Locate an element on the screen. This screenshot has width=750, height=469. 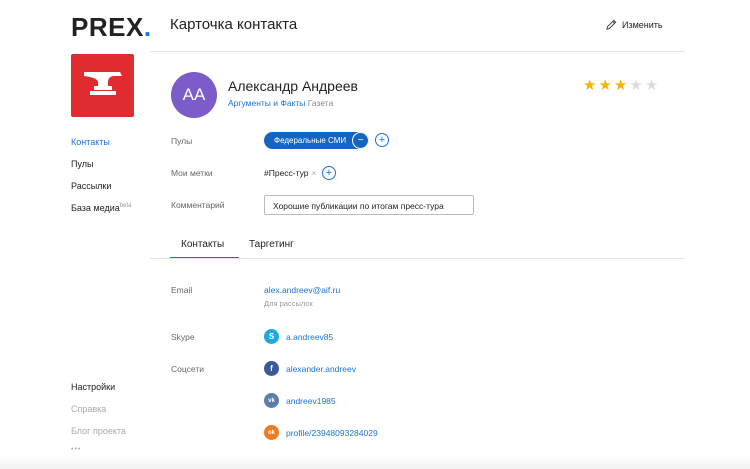
sidebar-item-help: Справка is located at coordinates (88, 409).